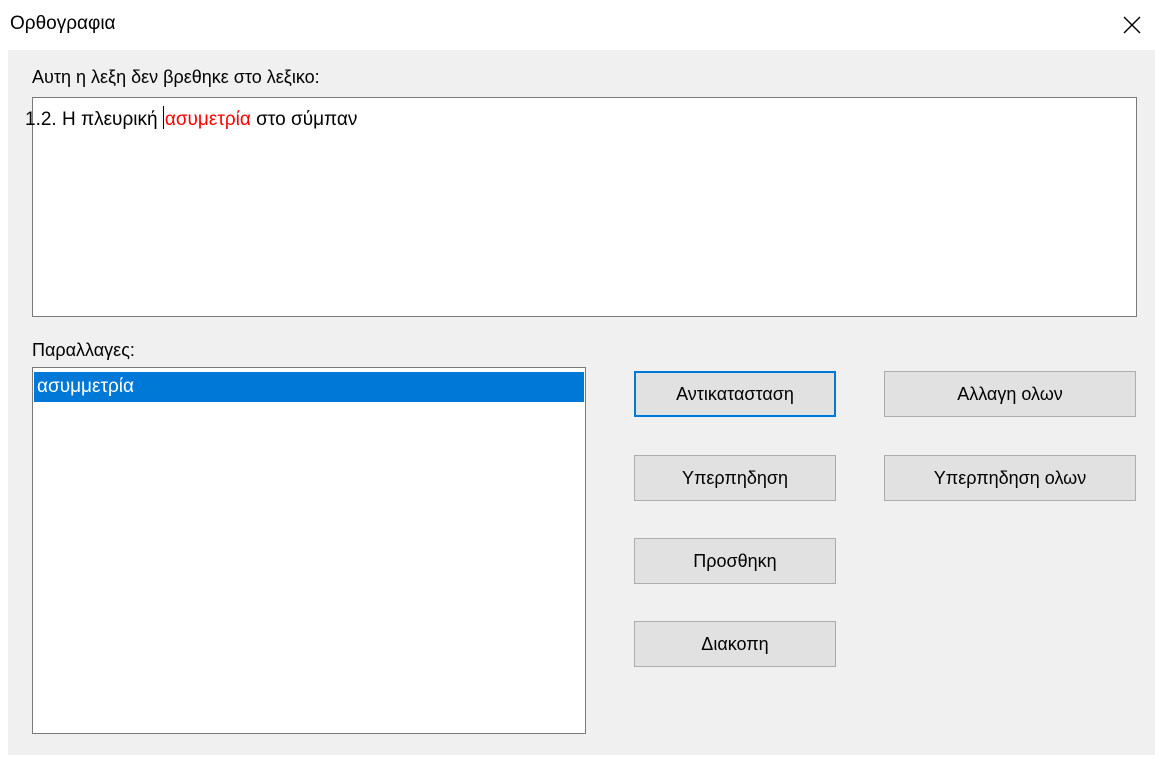 The image size is (1155, 758). I want to click on replace-all-button: Αλλαγη ολων, so click(1010, 394).